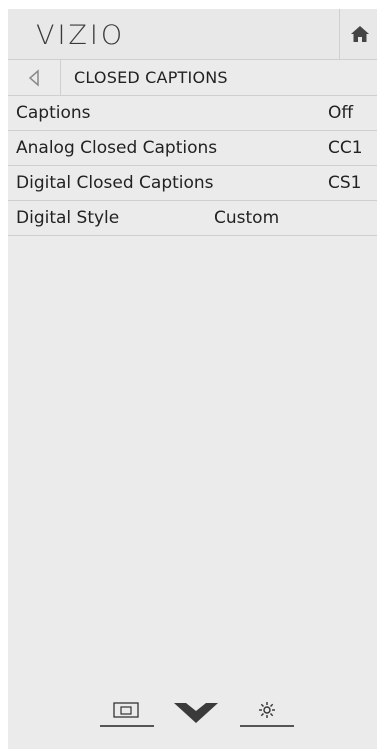  I want to click on home-button, so click(358, 34).